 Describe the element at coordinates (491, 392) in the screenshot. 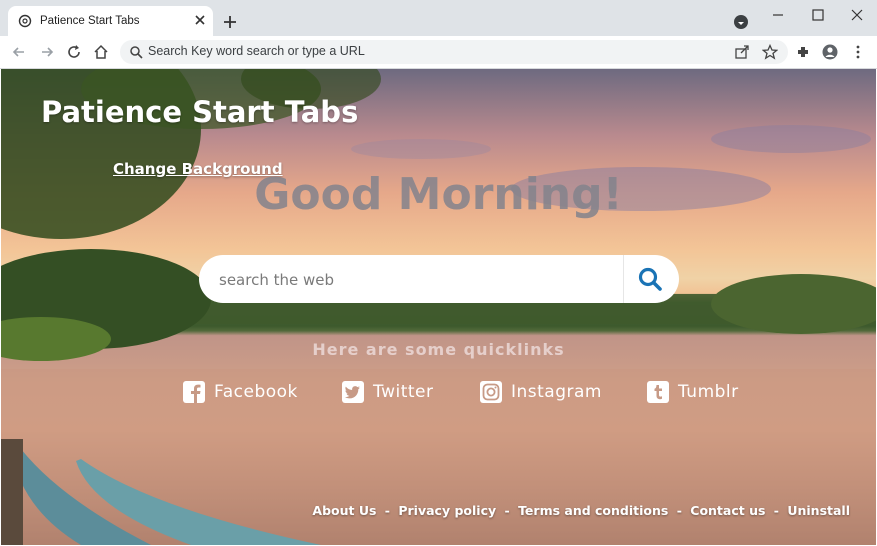

I see `instagram-icon` at that location.